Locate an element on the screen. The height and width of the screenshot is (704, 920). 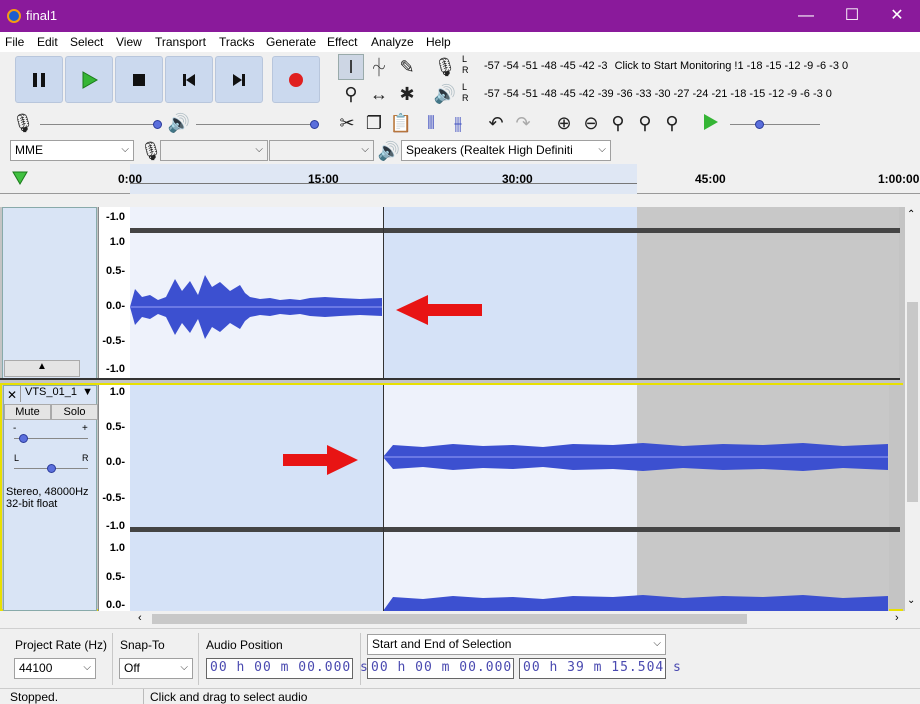
track-name-menu: VTS_01_1 ▼ is located at coordinates (58, 394).